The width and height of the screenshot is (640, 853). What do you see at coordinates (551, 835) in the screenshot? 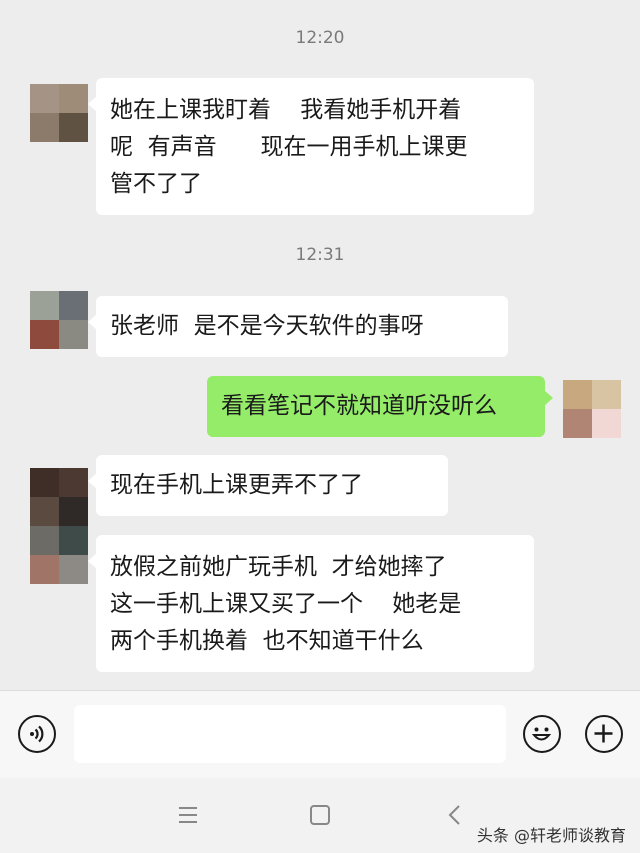
I see `watermark: 头条 @轩老师谈教育` at bounding box center [551, 835].